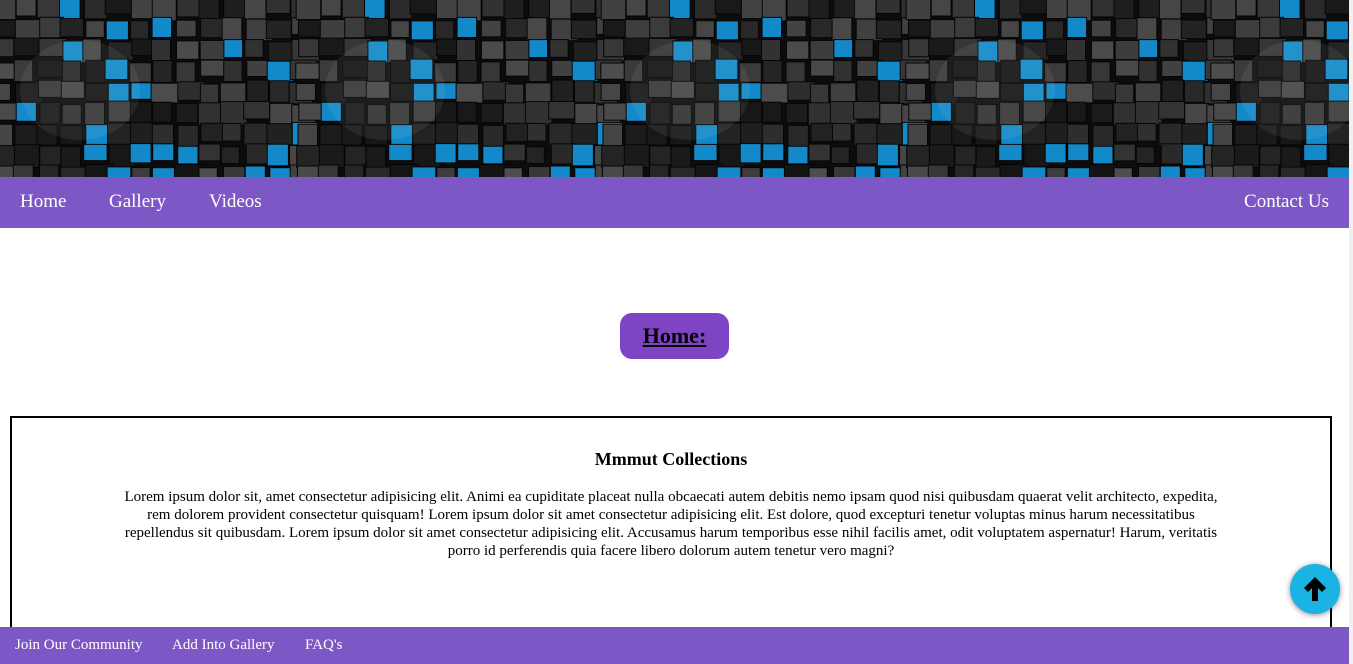 Image resolution: width=1353 pixels, height=664 pixels. Describe the element at coordinates (235, 202) in the screenshot. I see `nav-link-videos: Videos` at that location.